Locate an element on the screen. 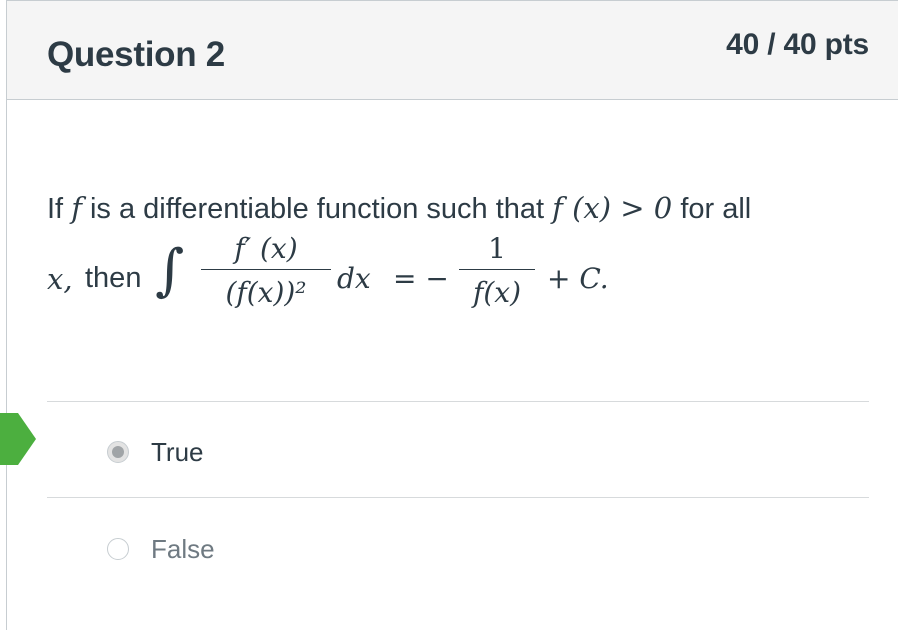 The image size is (898, 630). math-equals-minus: = − is located at coordinates (421, 278).